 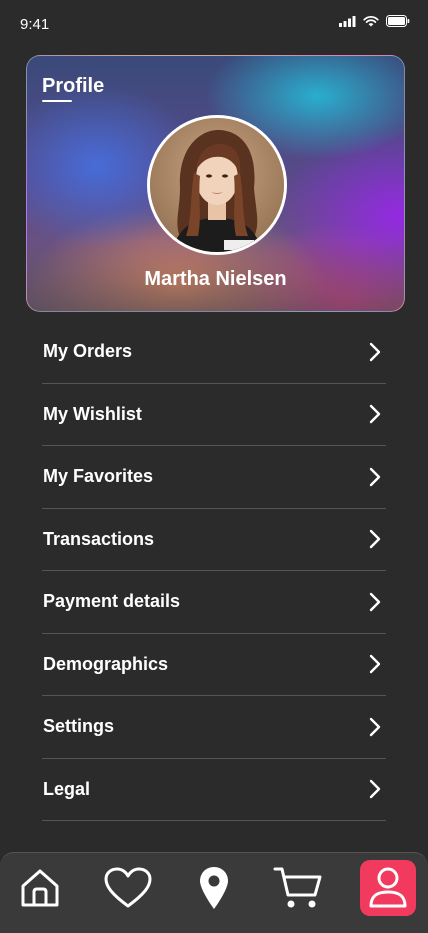 What do you see at coordinates (92, 413) in the screenshot?
I see `menu-item-label: My Wishlist` at bounding box center [92, 413].